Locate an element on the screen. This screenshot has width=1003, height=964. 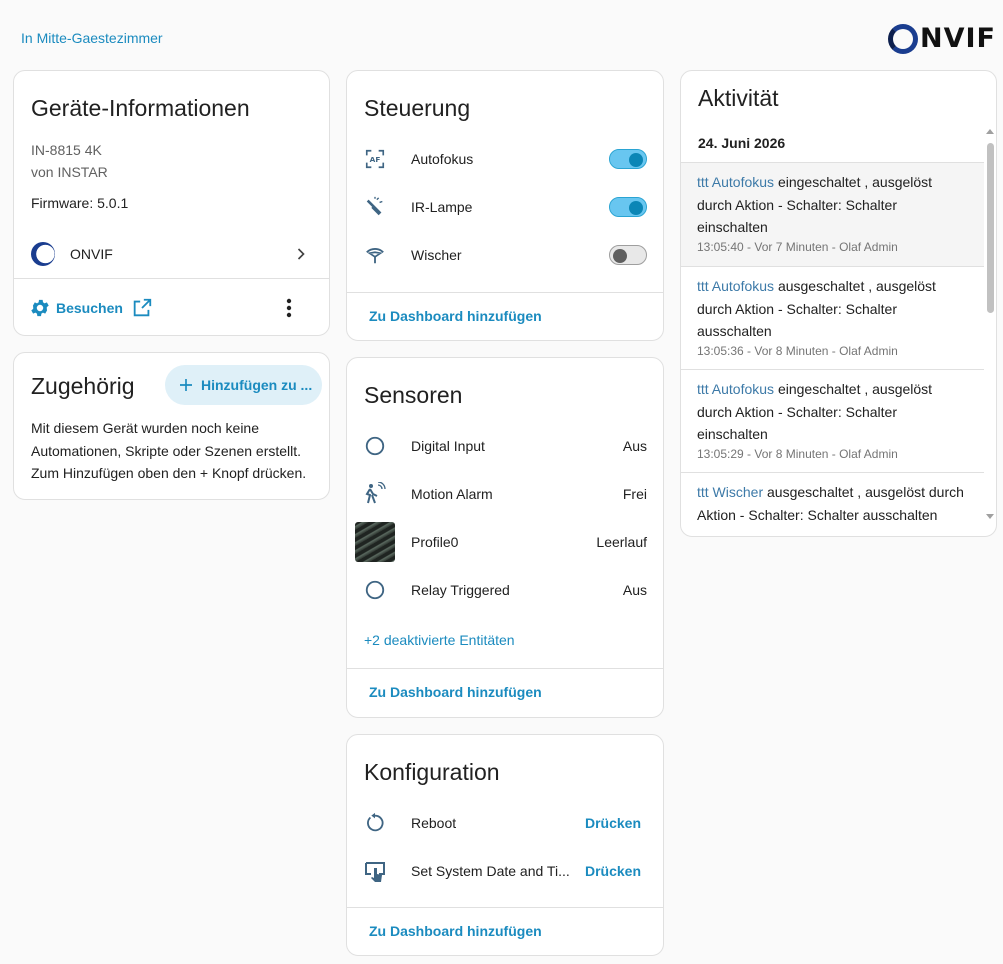
set-date-press-button: Drücken is located at coordinates (613, 871).